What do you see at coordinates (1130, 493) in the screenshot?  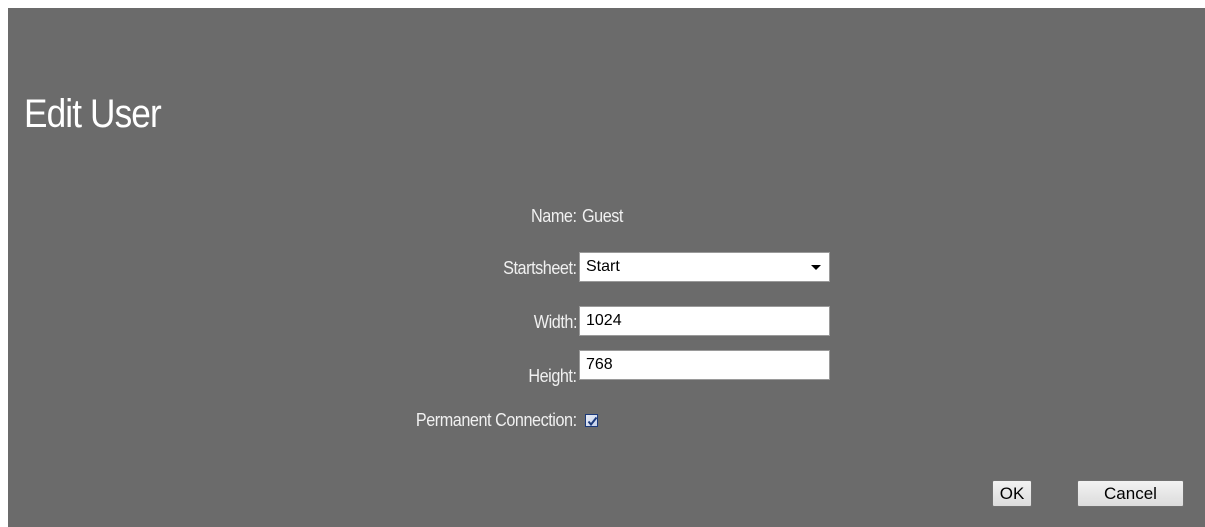 I see `cancel-button: Cancel` at bounding box center [1130, 493].